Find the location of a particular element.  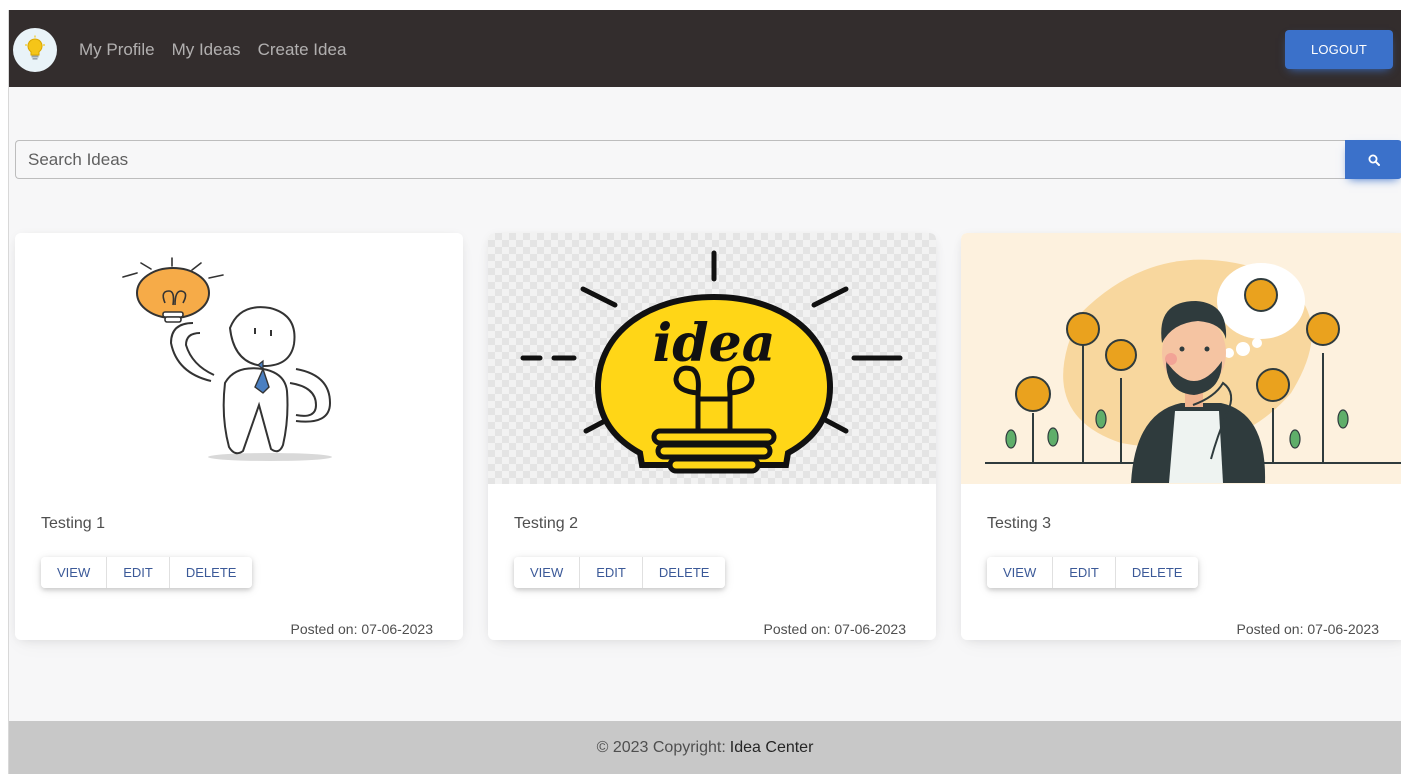

nav-links: My Profile My Ideas Create Idea is located at coordinates (212, 50).